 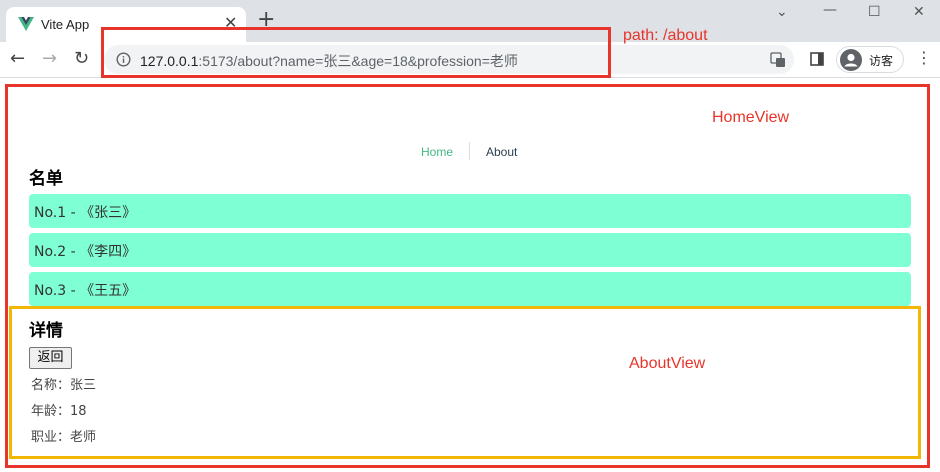 What do you see at coordinates (85, 291) in the screenshot?
I see `list-item-label: No.3 - 《王五》` at bounding box center [85, 291].